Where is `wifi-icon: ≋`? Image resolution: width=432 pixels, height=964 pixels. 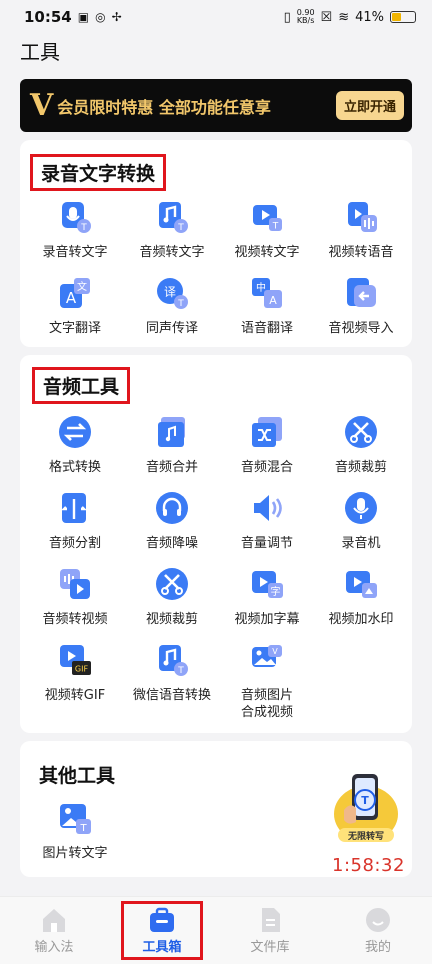
wifi-icon: ≋ is located at coordinates (344, 17).